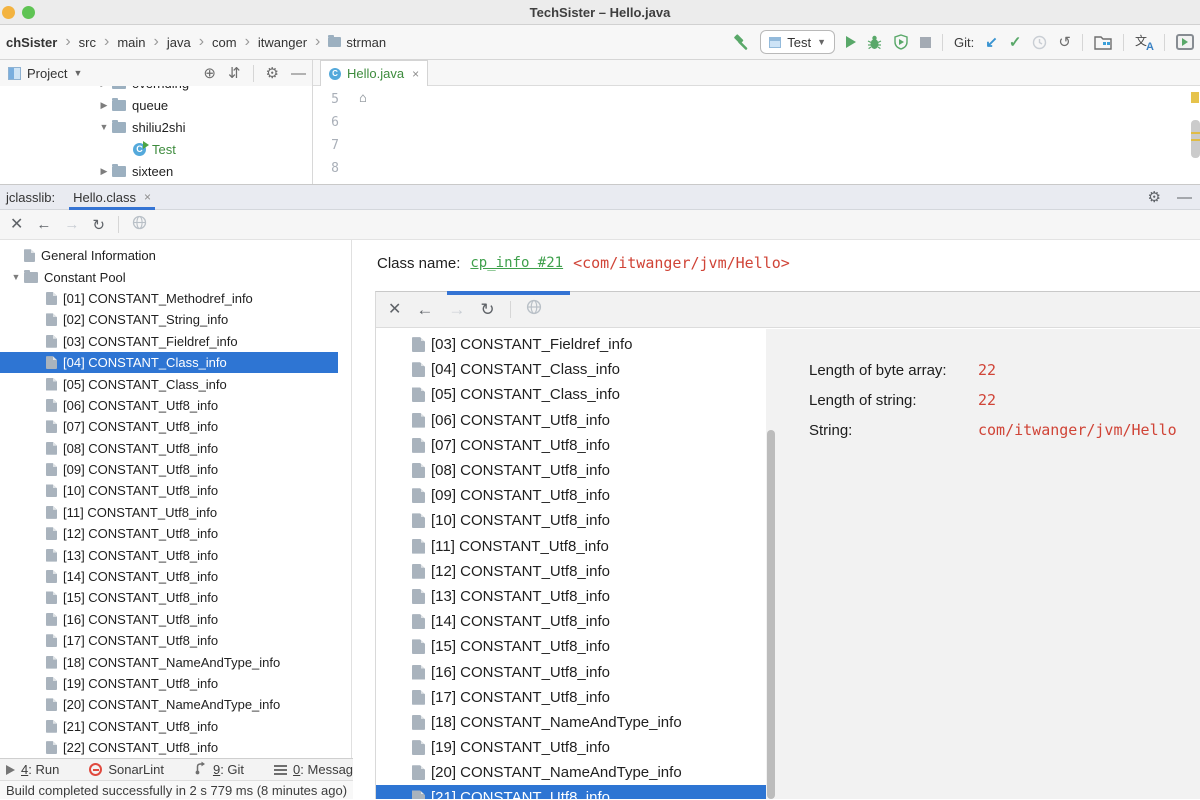 The width and height of the screenshot is (1200, 800). Describe the element at coordinates (1185, 42) in the screenshot. I see `run-toolwindow-icon` at that location.